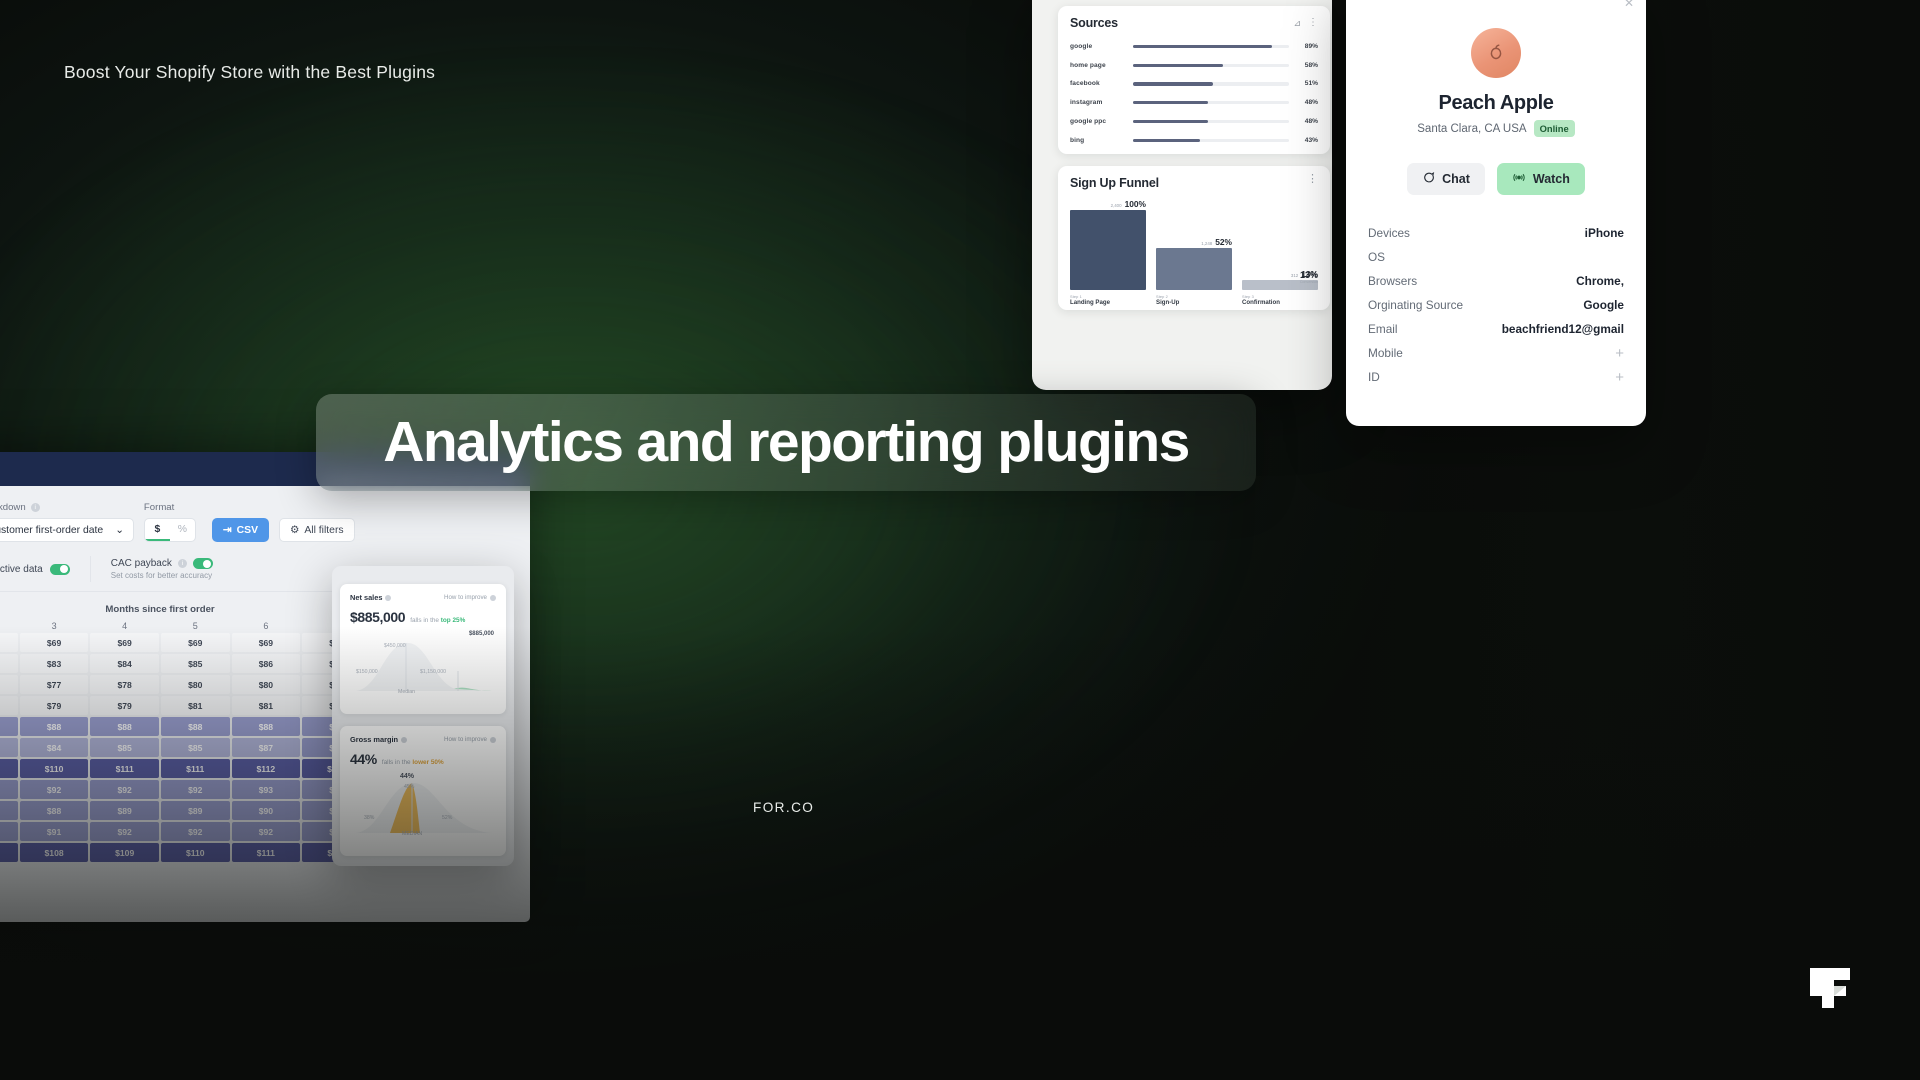  Describe the element at coordinates (493, 597) in the screenshot. I see `help-icon` at that location.